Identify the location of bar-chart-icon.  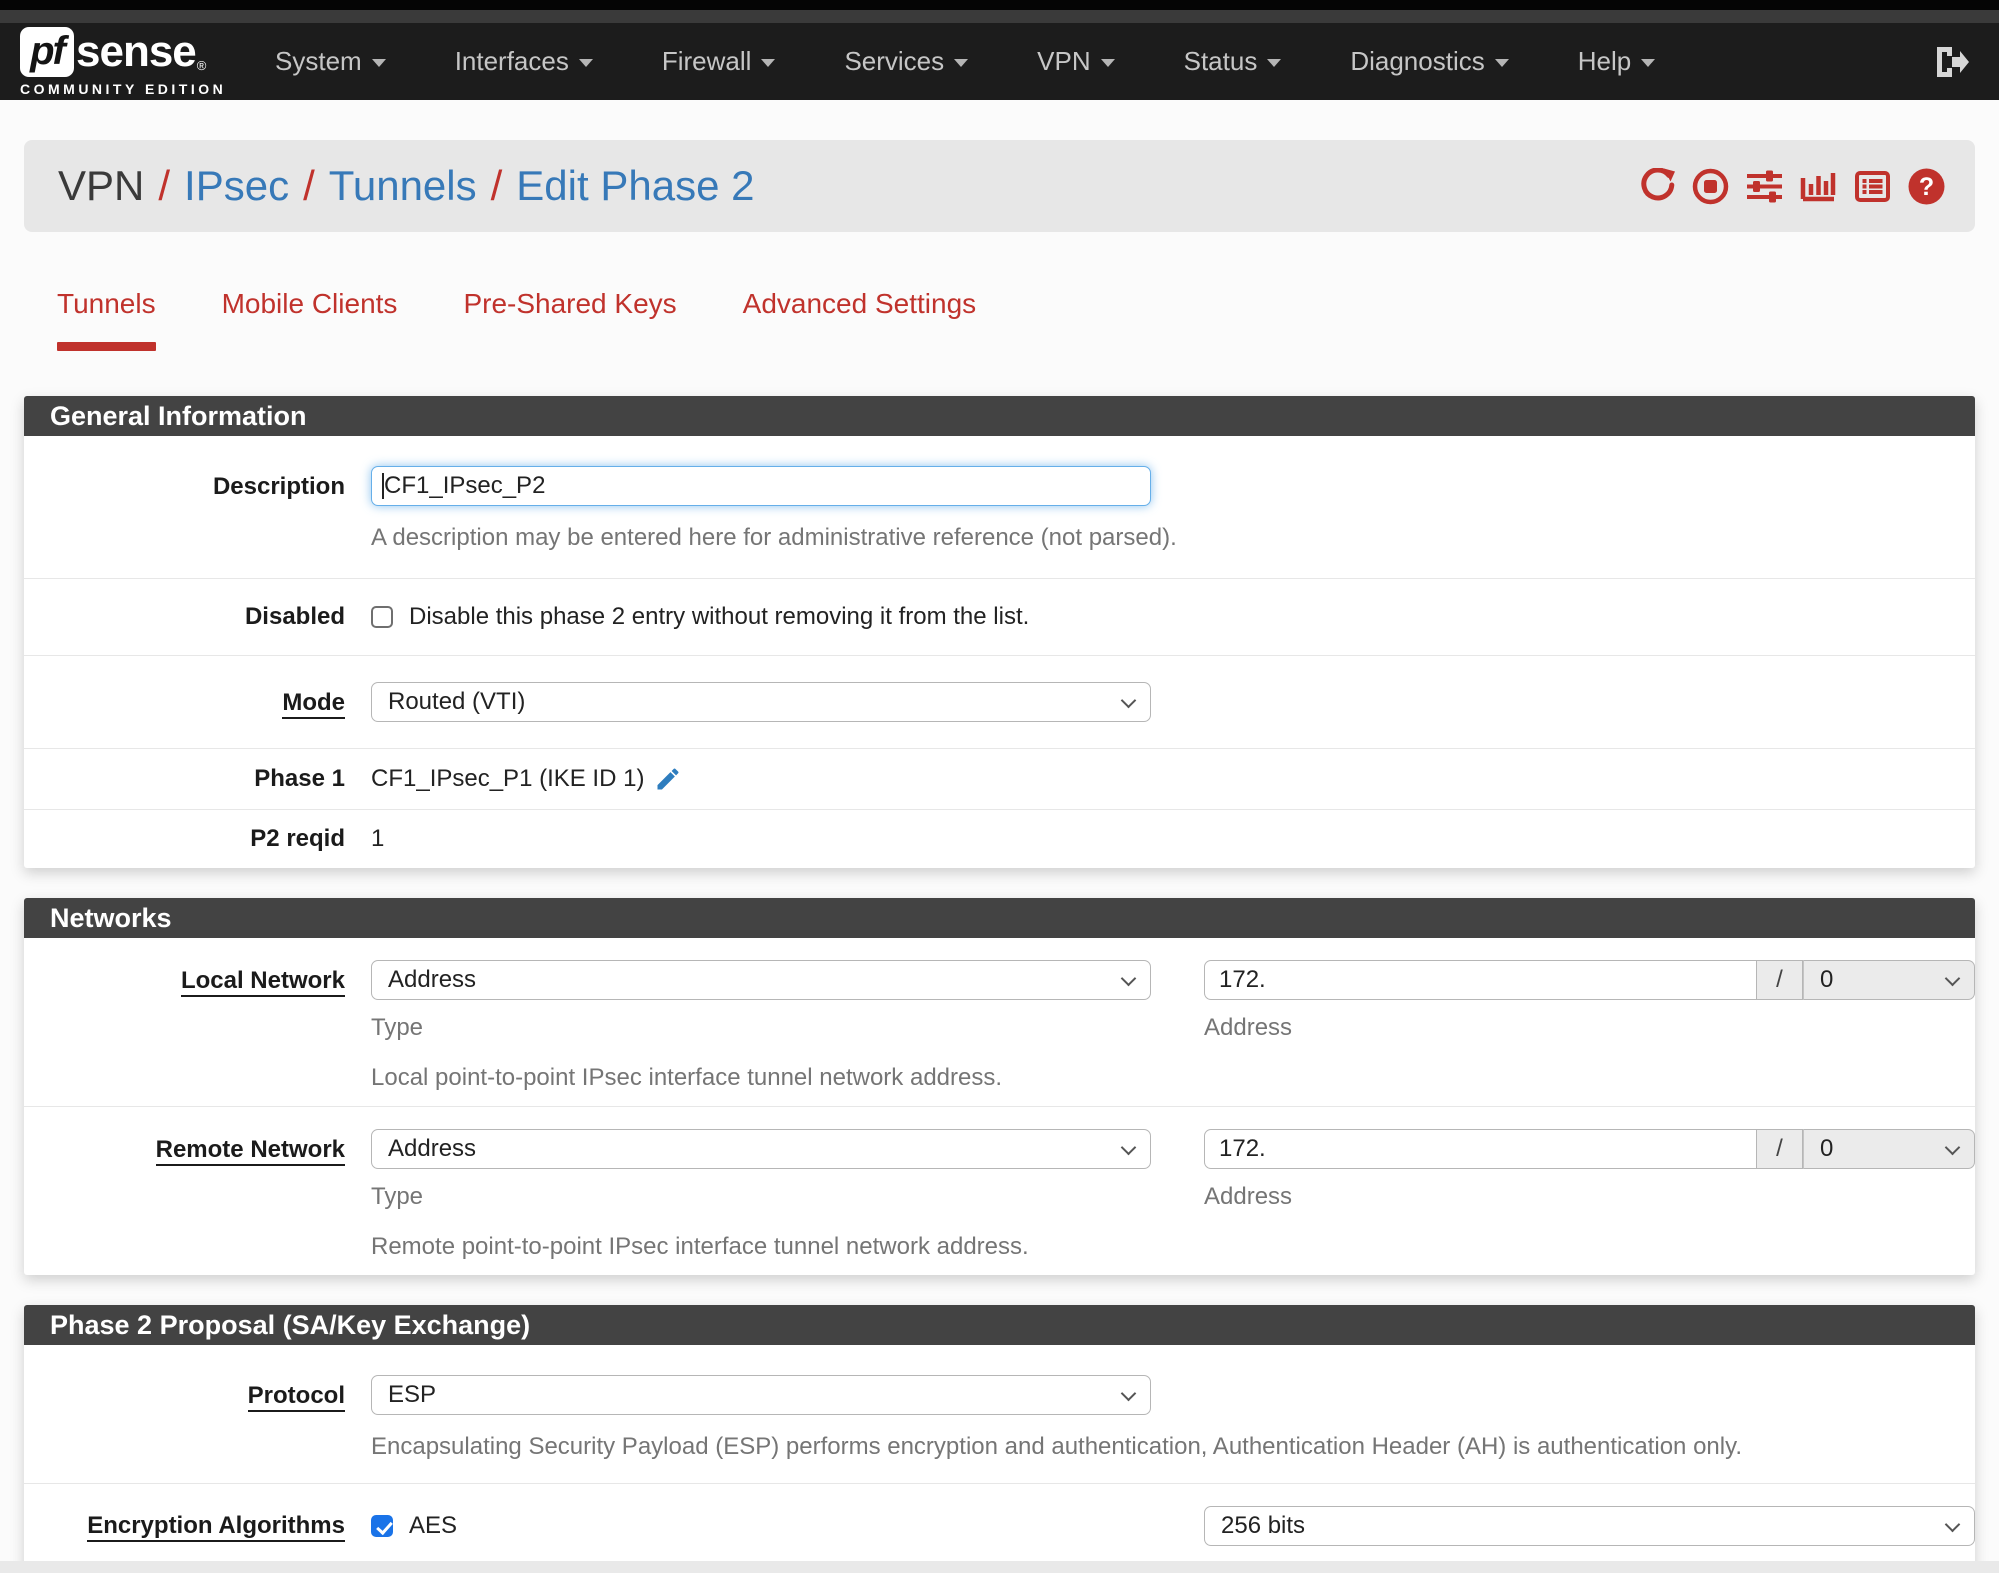
(1818, 186).